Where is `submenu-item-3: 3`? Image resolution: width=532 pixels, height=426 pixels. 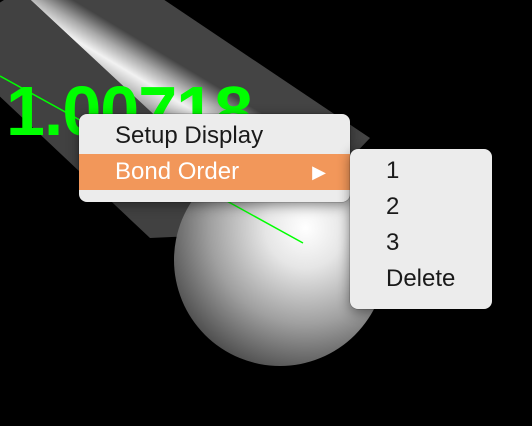 submenu-item-3: 3 is located at coordinates (421, 243).